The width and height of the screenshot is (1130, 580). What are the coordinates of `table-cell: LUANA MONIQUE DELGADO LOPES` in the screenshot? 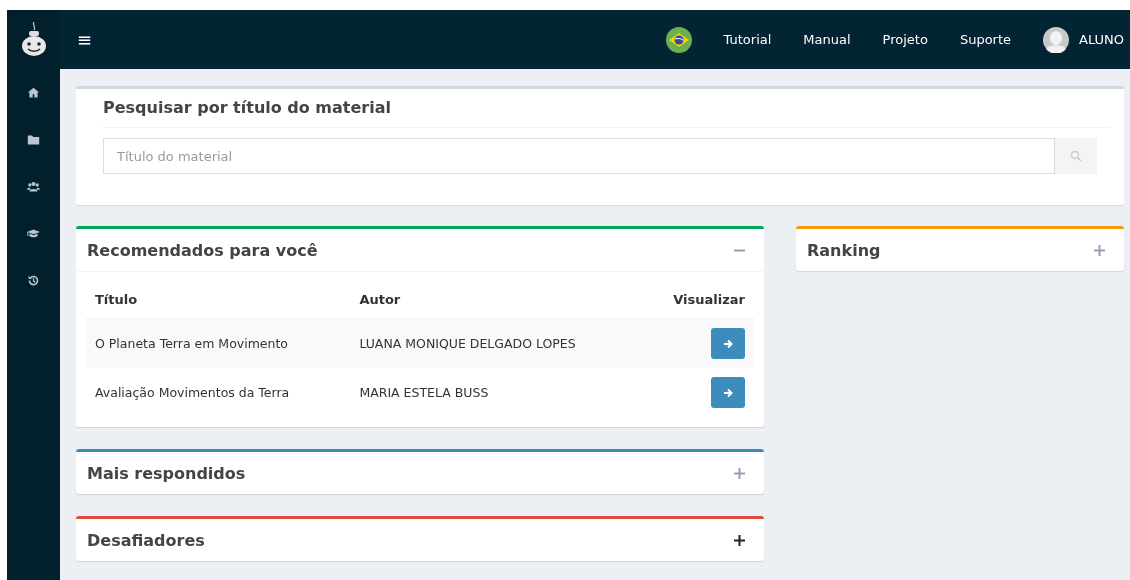 It's located at (496, 343).